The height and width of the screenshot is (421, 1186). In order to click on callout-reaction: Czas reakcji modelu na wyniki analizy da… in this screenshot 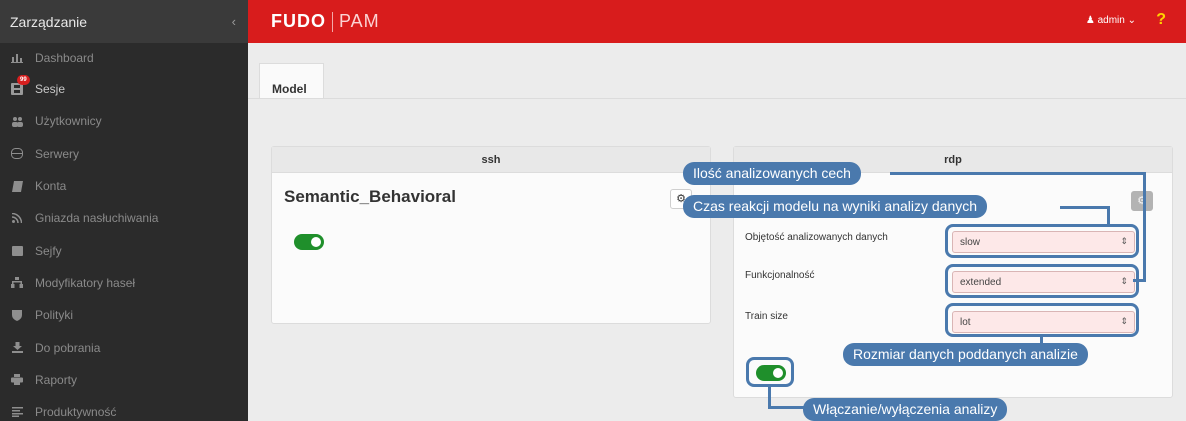, I will do `click(835, 206)`.